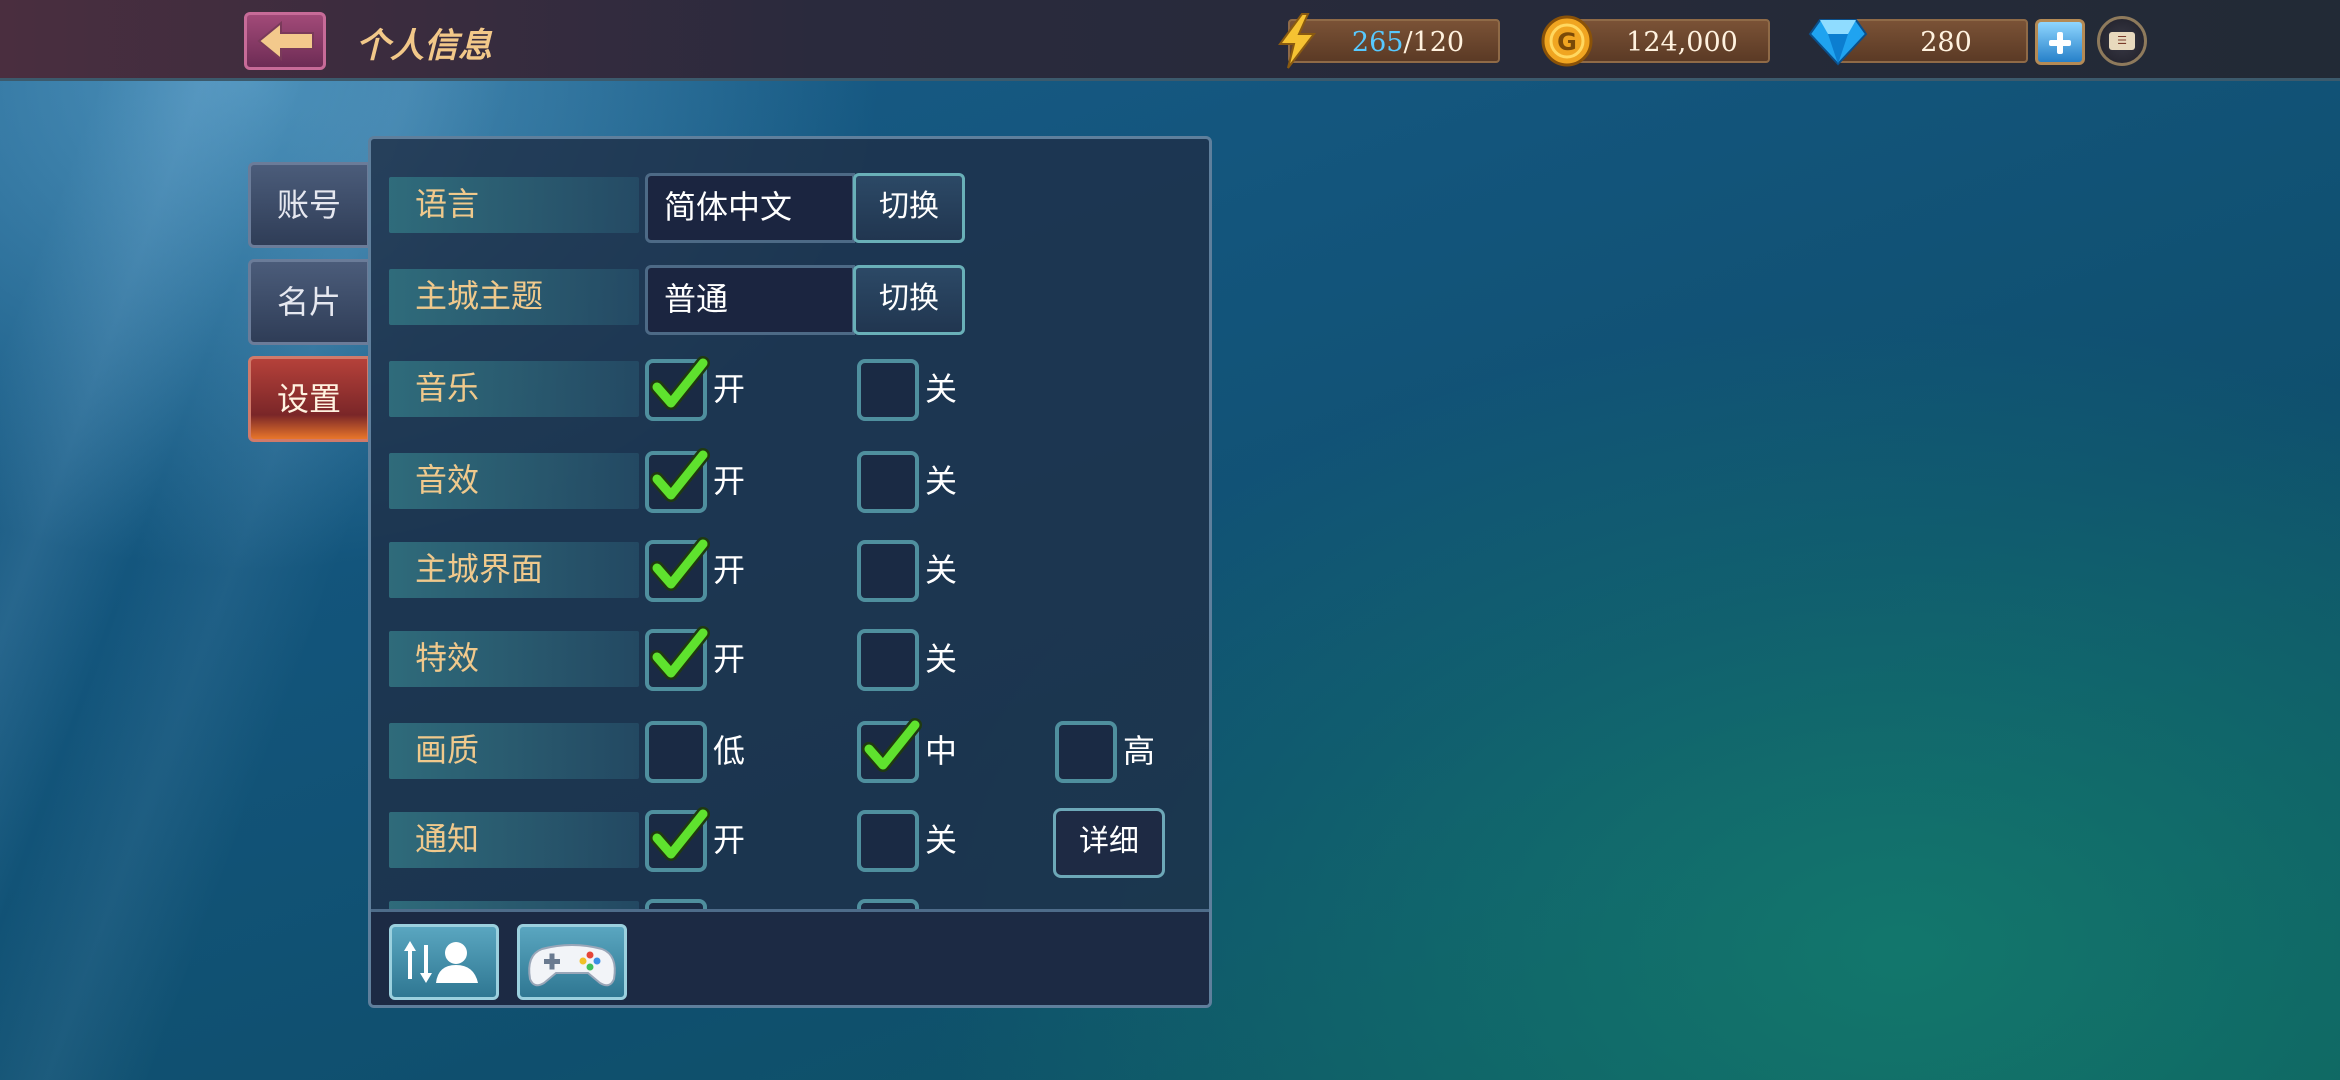 The width and height of the screenshot is (2340, 1080). What do you see at coordinates (941, 659) in the screenshot?
I see `effects-off-label: 关` at bounding box center [941, 659].